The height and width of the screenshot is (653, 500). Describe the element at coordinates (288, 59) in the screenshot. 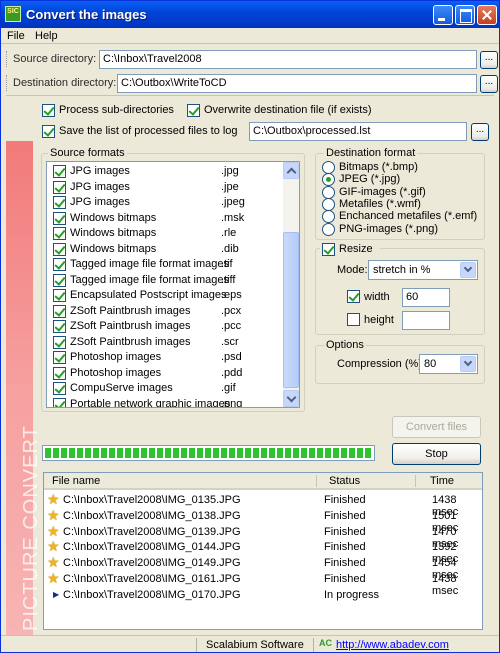

I see `source-directory-input: C:\Inbox\Travel2008` at that location.